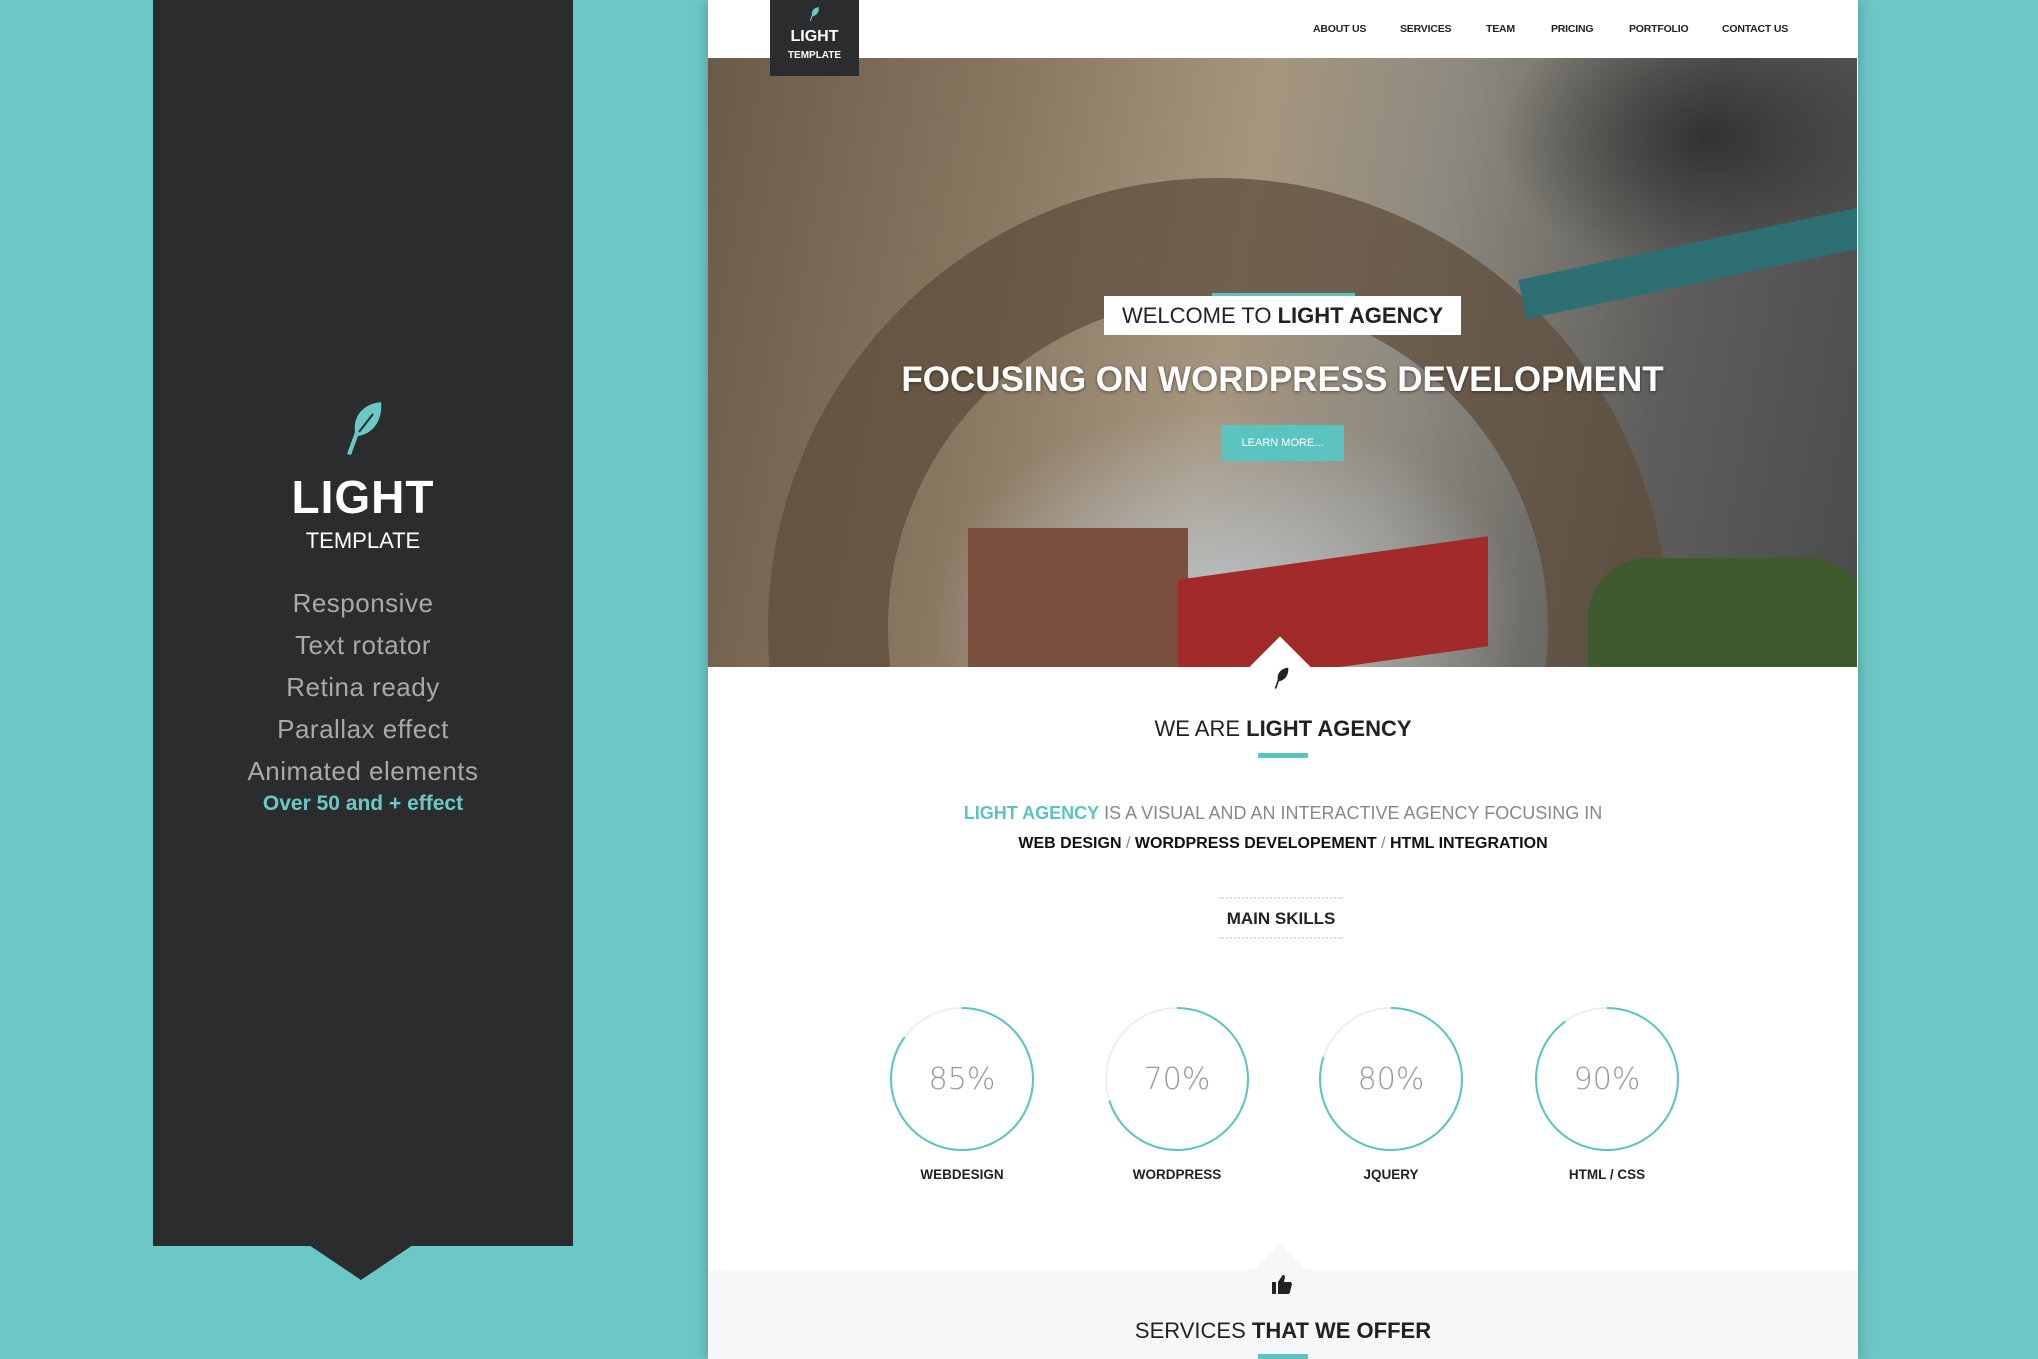 This screenshot has width=2038, height=1359. What do you see at coordinates (1193, 1330) in the screenshot?
I see `services-title-prefix: SERVICES` at bounding box center [1193, 1330].